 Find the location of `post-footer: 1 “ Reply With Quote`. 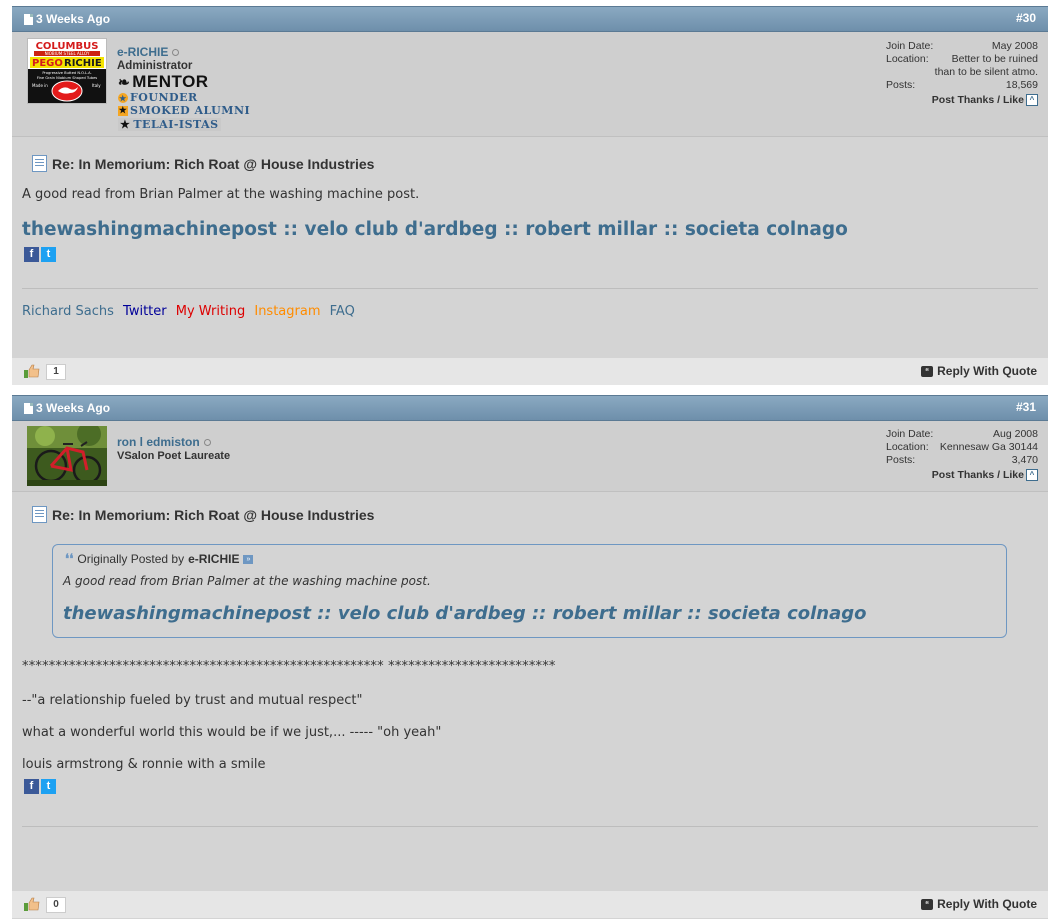

post-footer: 1 “ Reply With Quote is located at coordinates (530, 371).